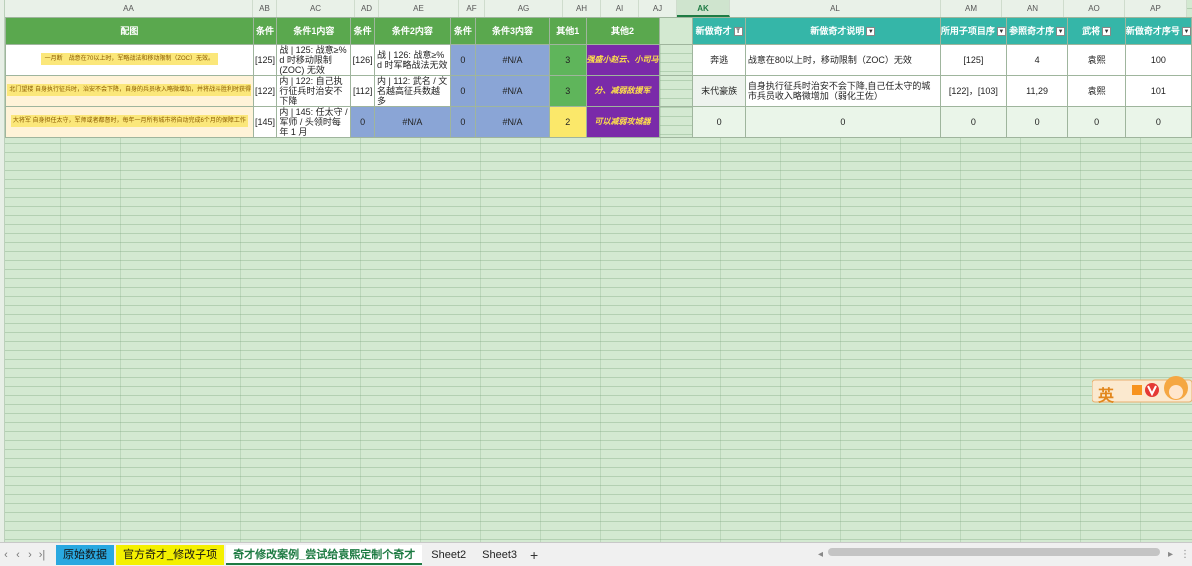 Image resolution: width=1192 pixels, height=566 pixels. Describe the element at coordinates (42, 555) in the screenshot. I see `last-sheet-icon: ›|` at that location.